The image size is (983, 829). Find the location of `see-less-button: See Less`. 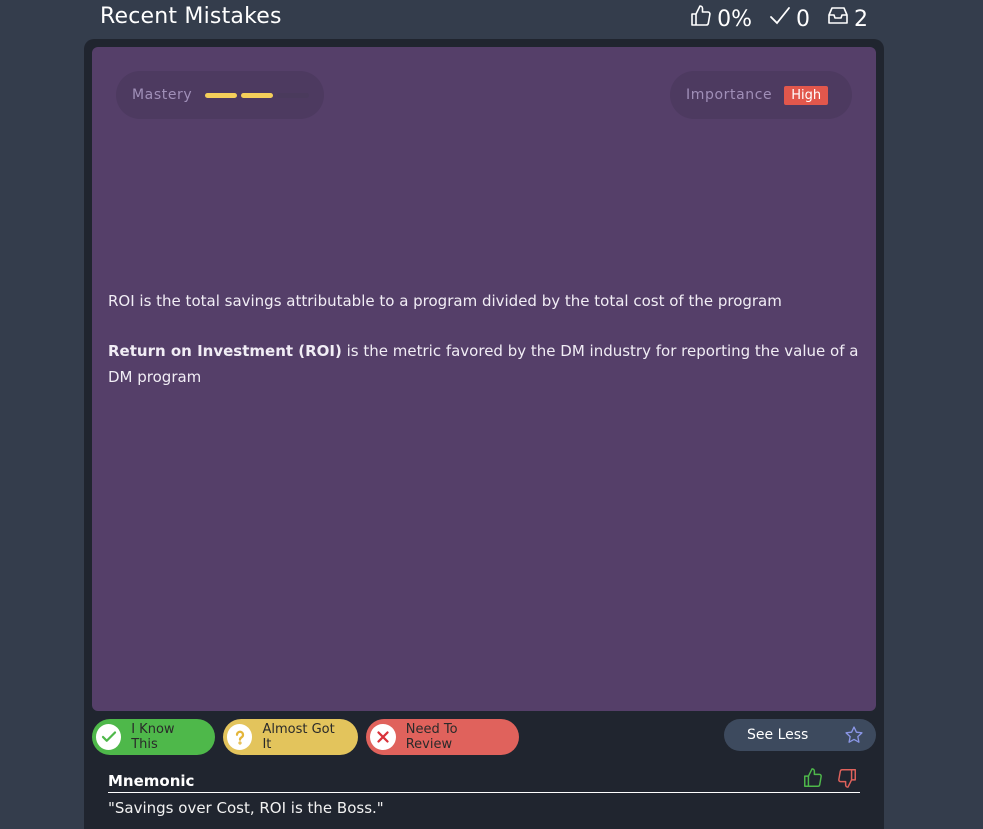

see-less-button: See Less is located at coordinates (800, 735).